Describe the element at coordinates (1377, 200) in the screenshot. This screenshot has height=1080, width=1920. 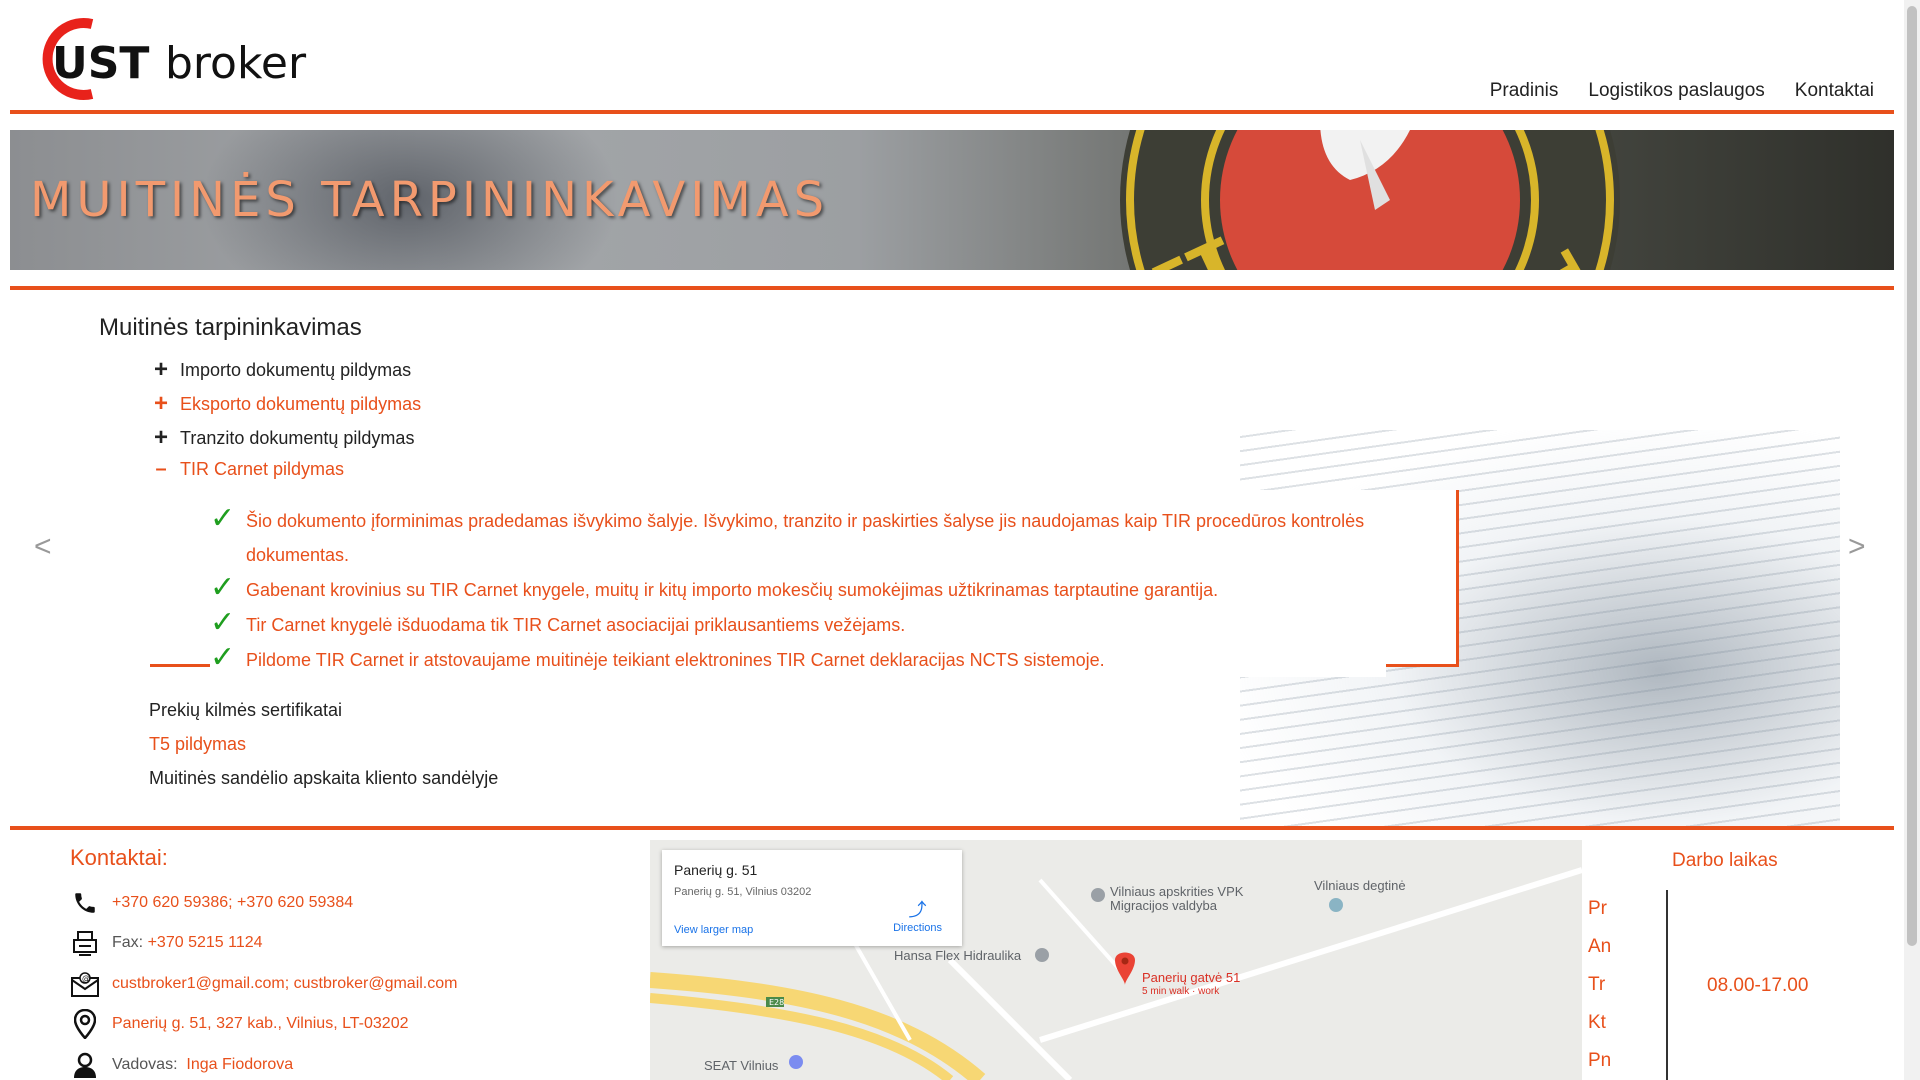
I see `customs-emblem-image: IET TIN` at that location.